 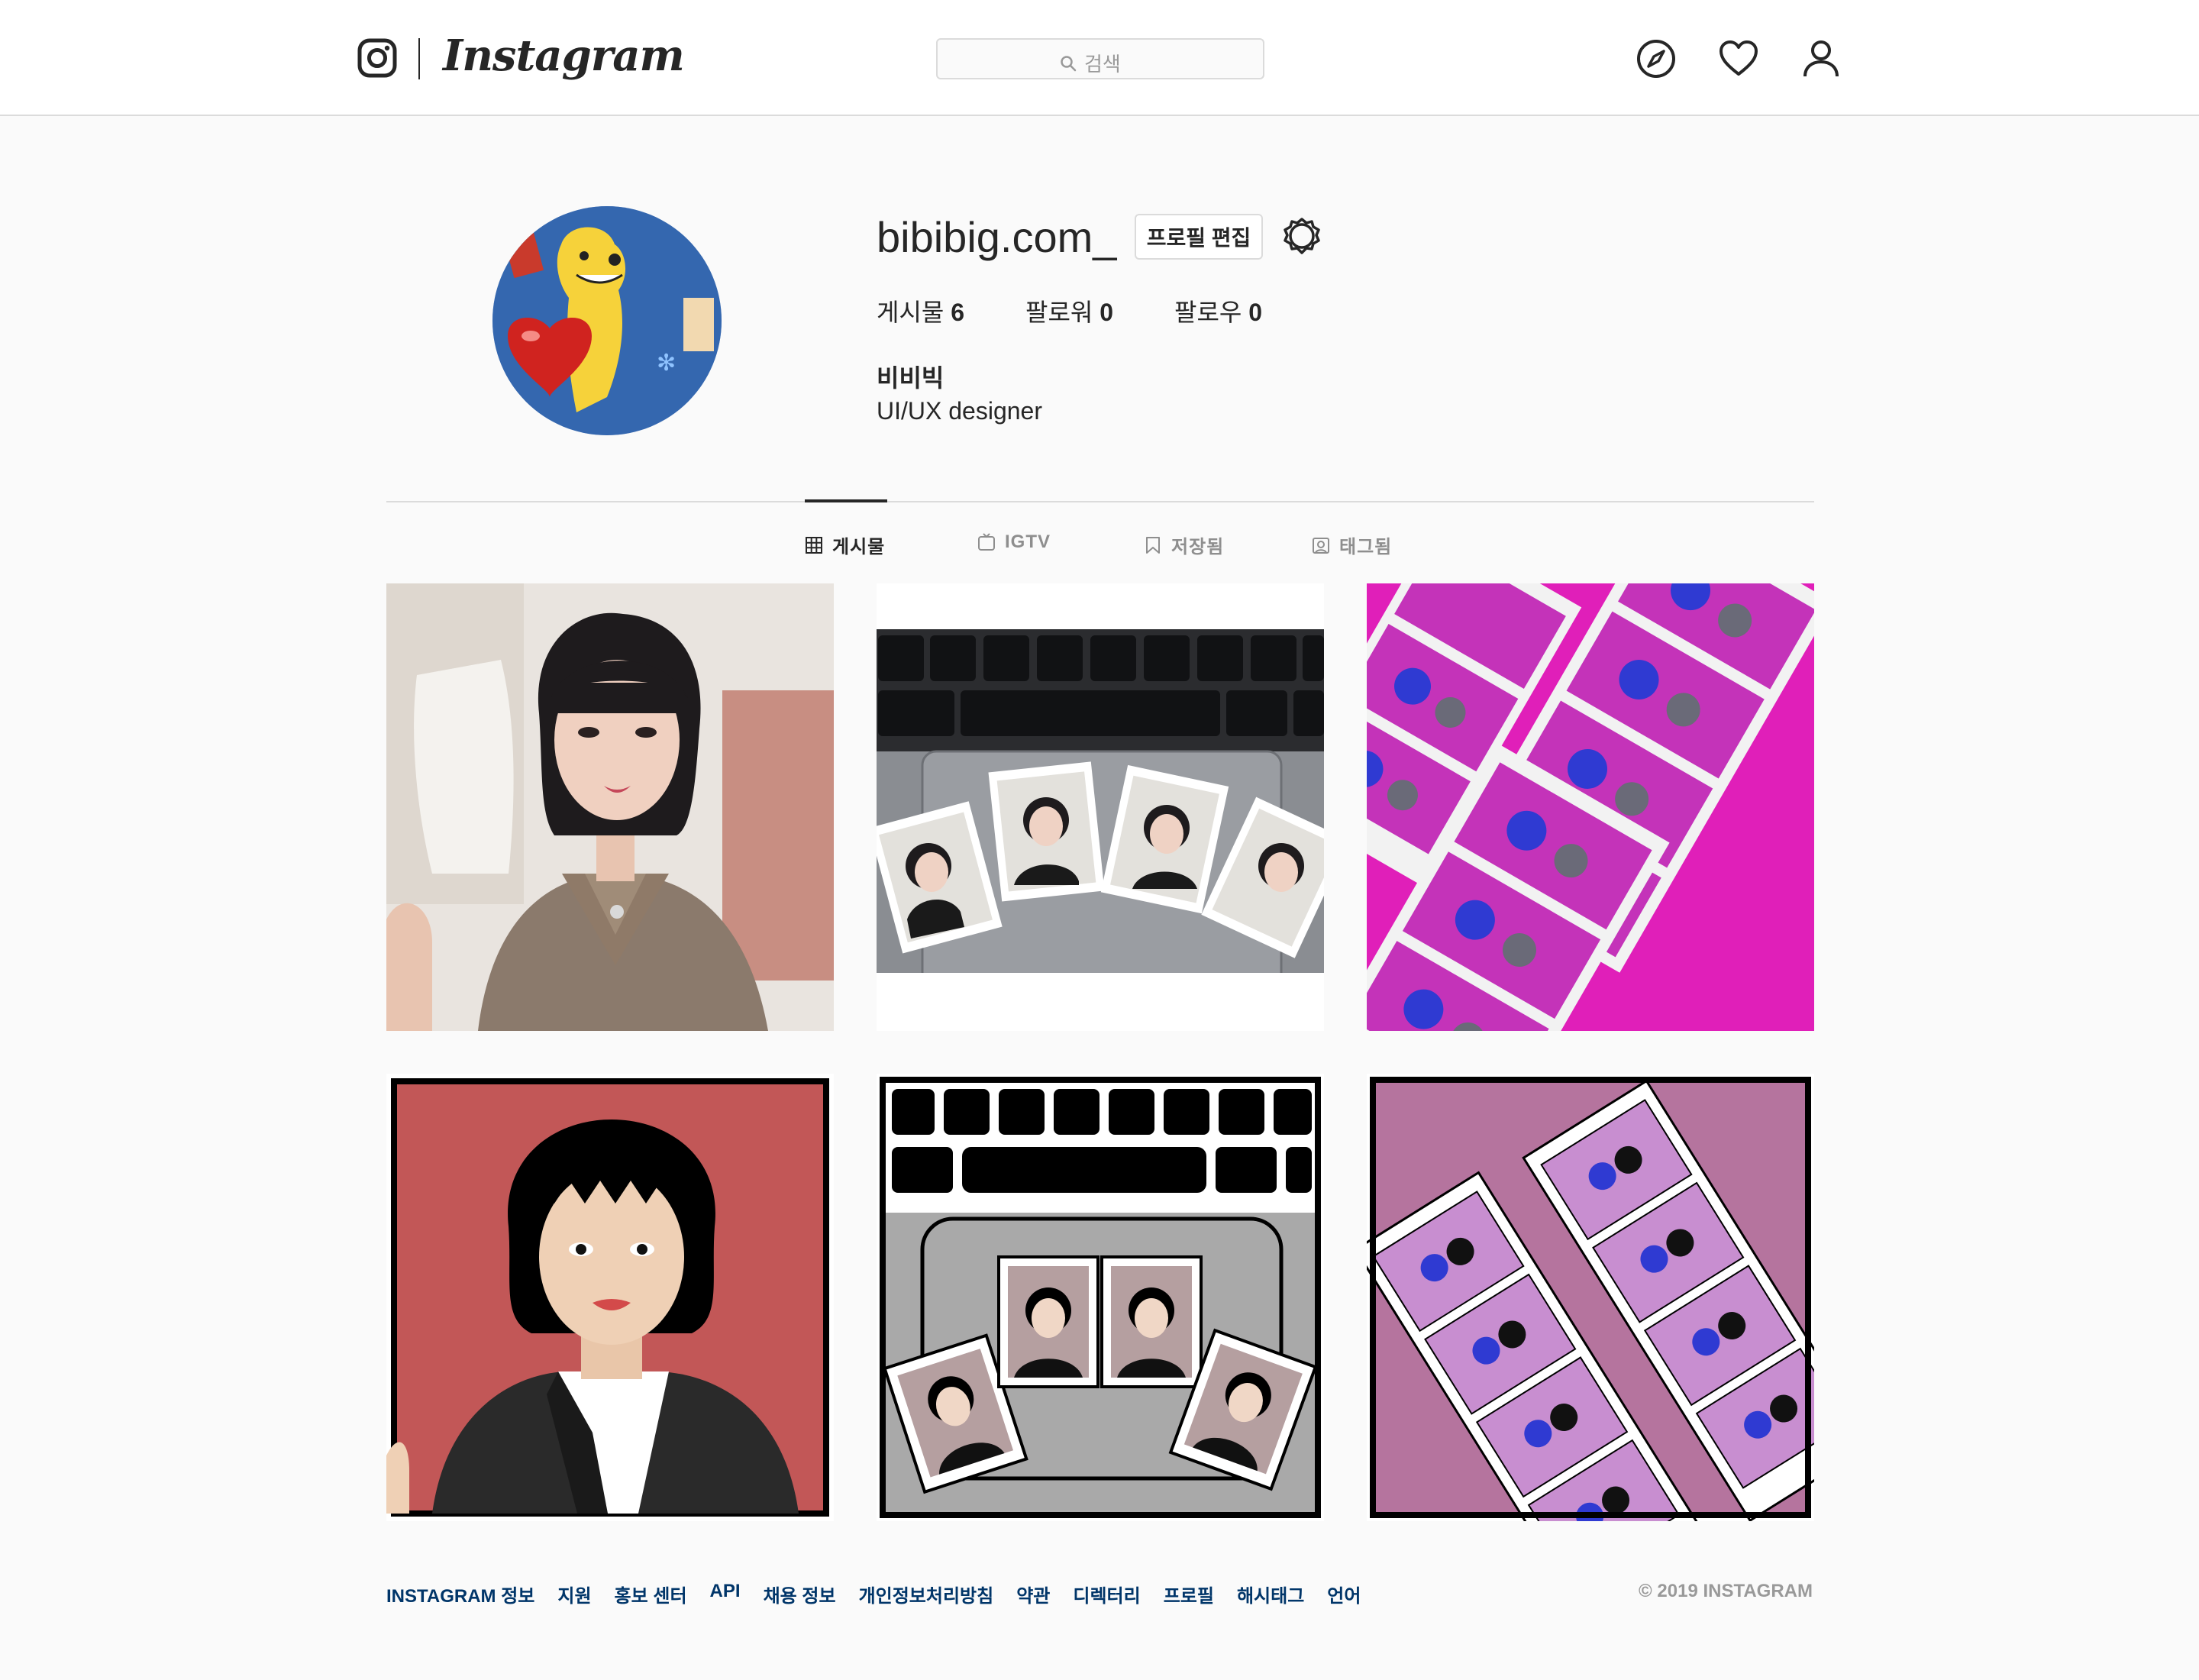 I want to click on top-nav: Instagram 검색, so click(x=1100, y=58).